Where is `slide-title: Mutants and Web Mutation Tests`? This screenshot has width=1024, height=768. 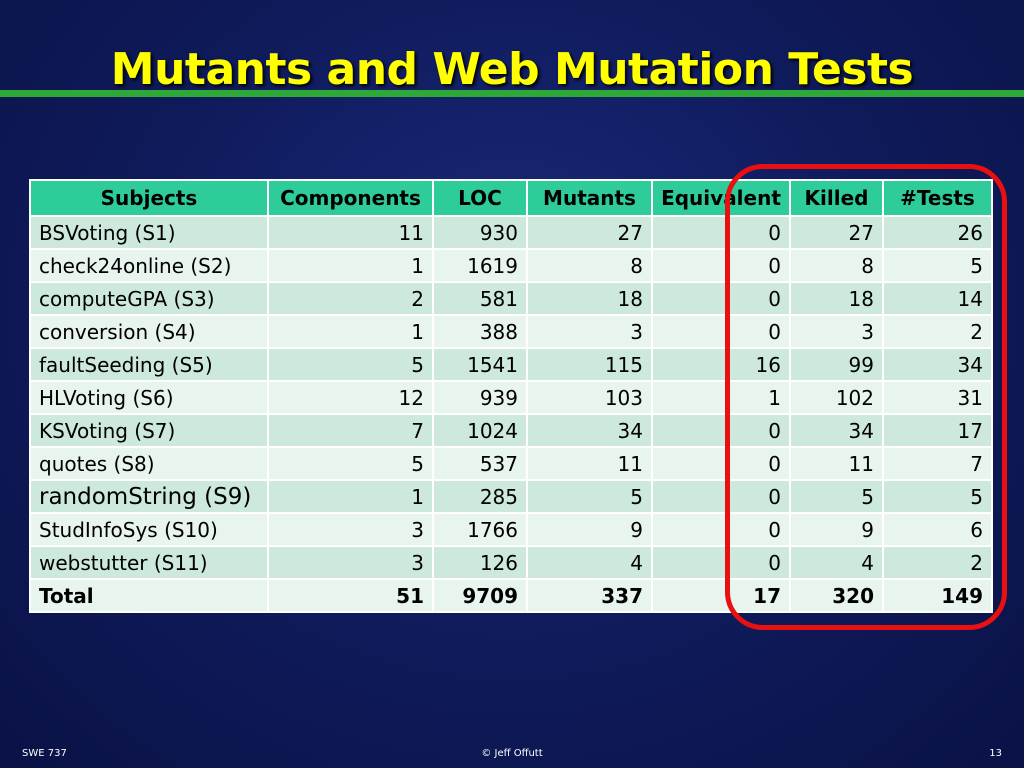 slide-title: Mutants and Web Mutation Tests is located at coordinates (512, 69).